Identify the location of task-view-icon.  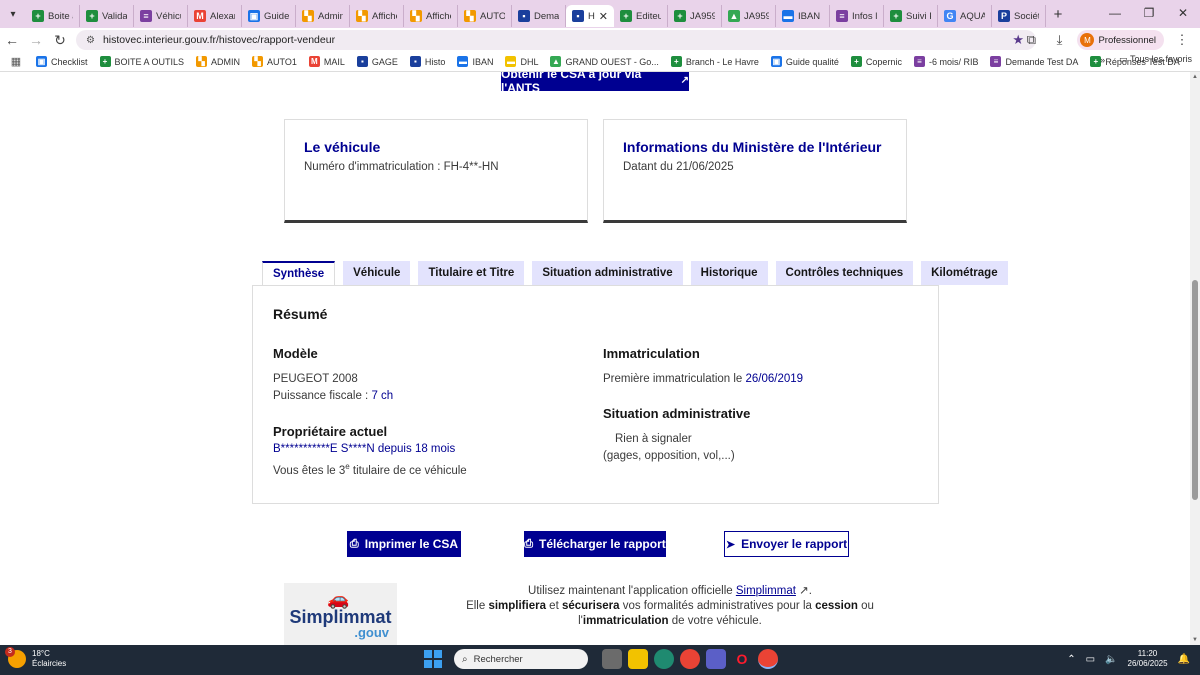
(612, 659).